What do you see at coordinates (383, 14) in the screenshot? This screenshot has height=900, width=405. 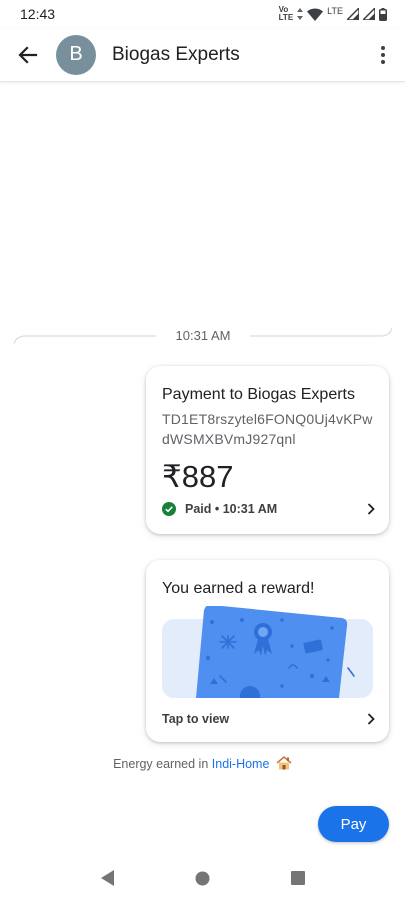 I see `battery-icon` at bounding box center [383, 14].